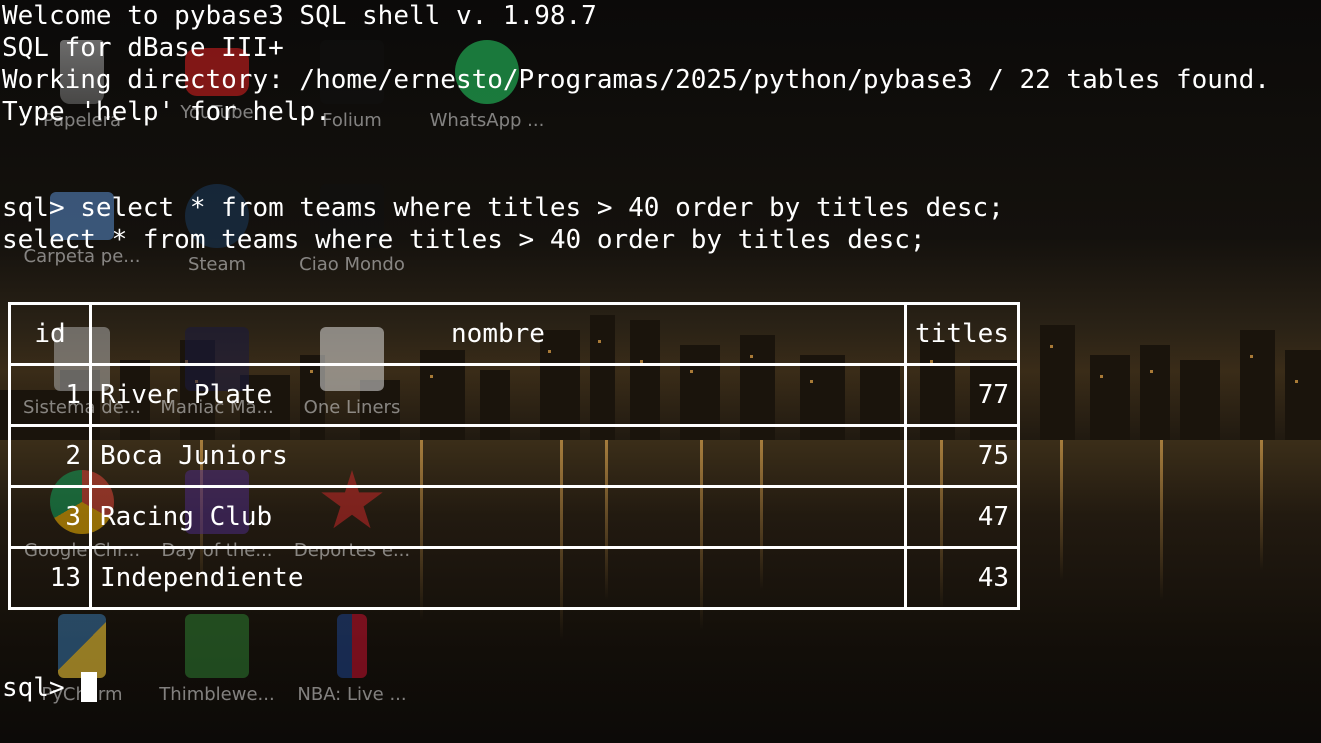  I want to click on cell-id: 1, so click(50, 395).